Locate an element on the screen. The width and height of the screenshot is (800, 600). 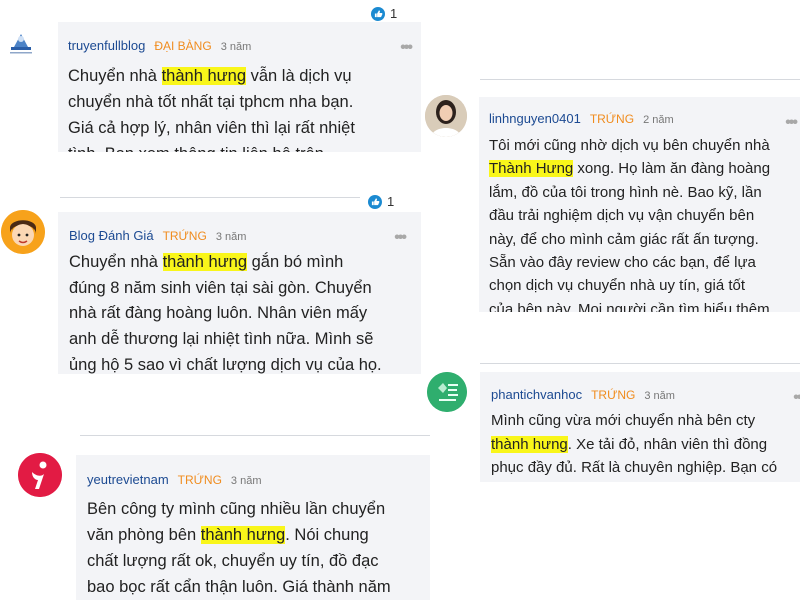
comment-line: Mình cũng vừa mới chuyển nhà bên cty is located at coordinates (623, 420).